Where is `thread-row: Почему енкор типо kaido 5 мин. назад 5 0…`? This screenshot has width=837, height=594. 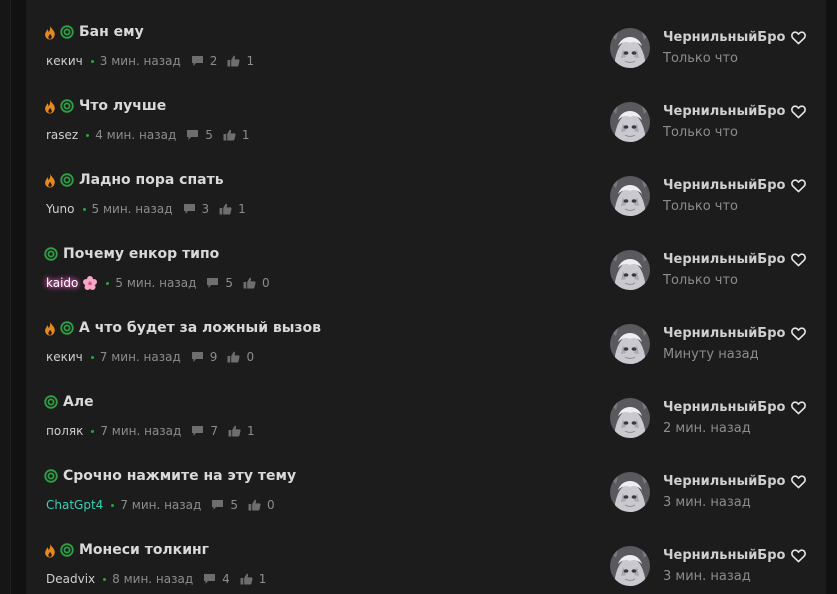
thread-row: Почему енкор типо kaido 5 мин. назад 5 0… is located at coordinates (426, 259).